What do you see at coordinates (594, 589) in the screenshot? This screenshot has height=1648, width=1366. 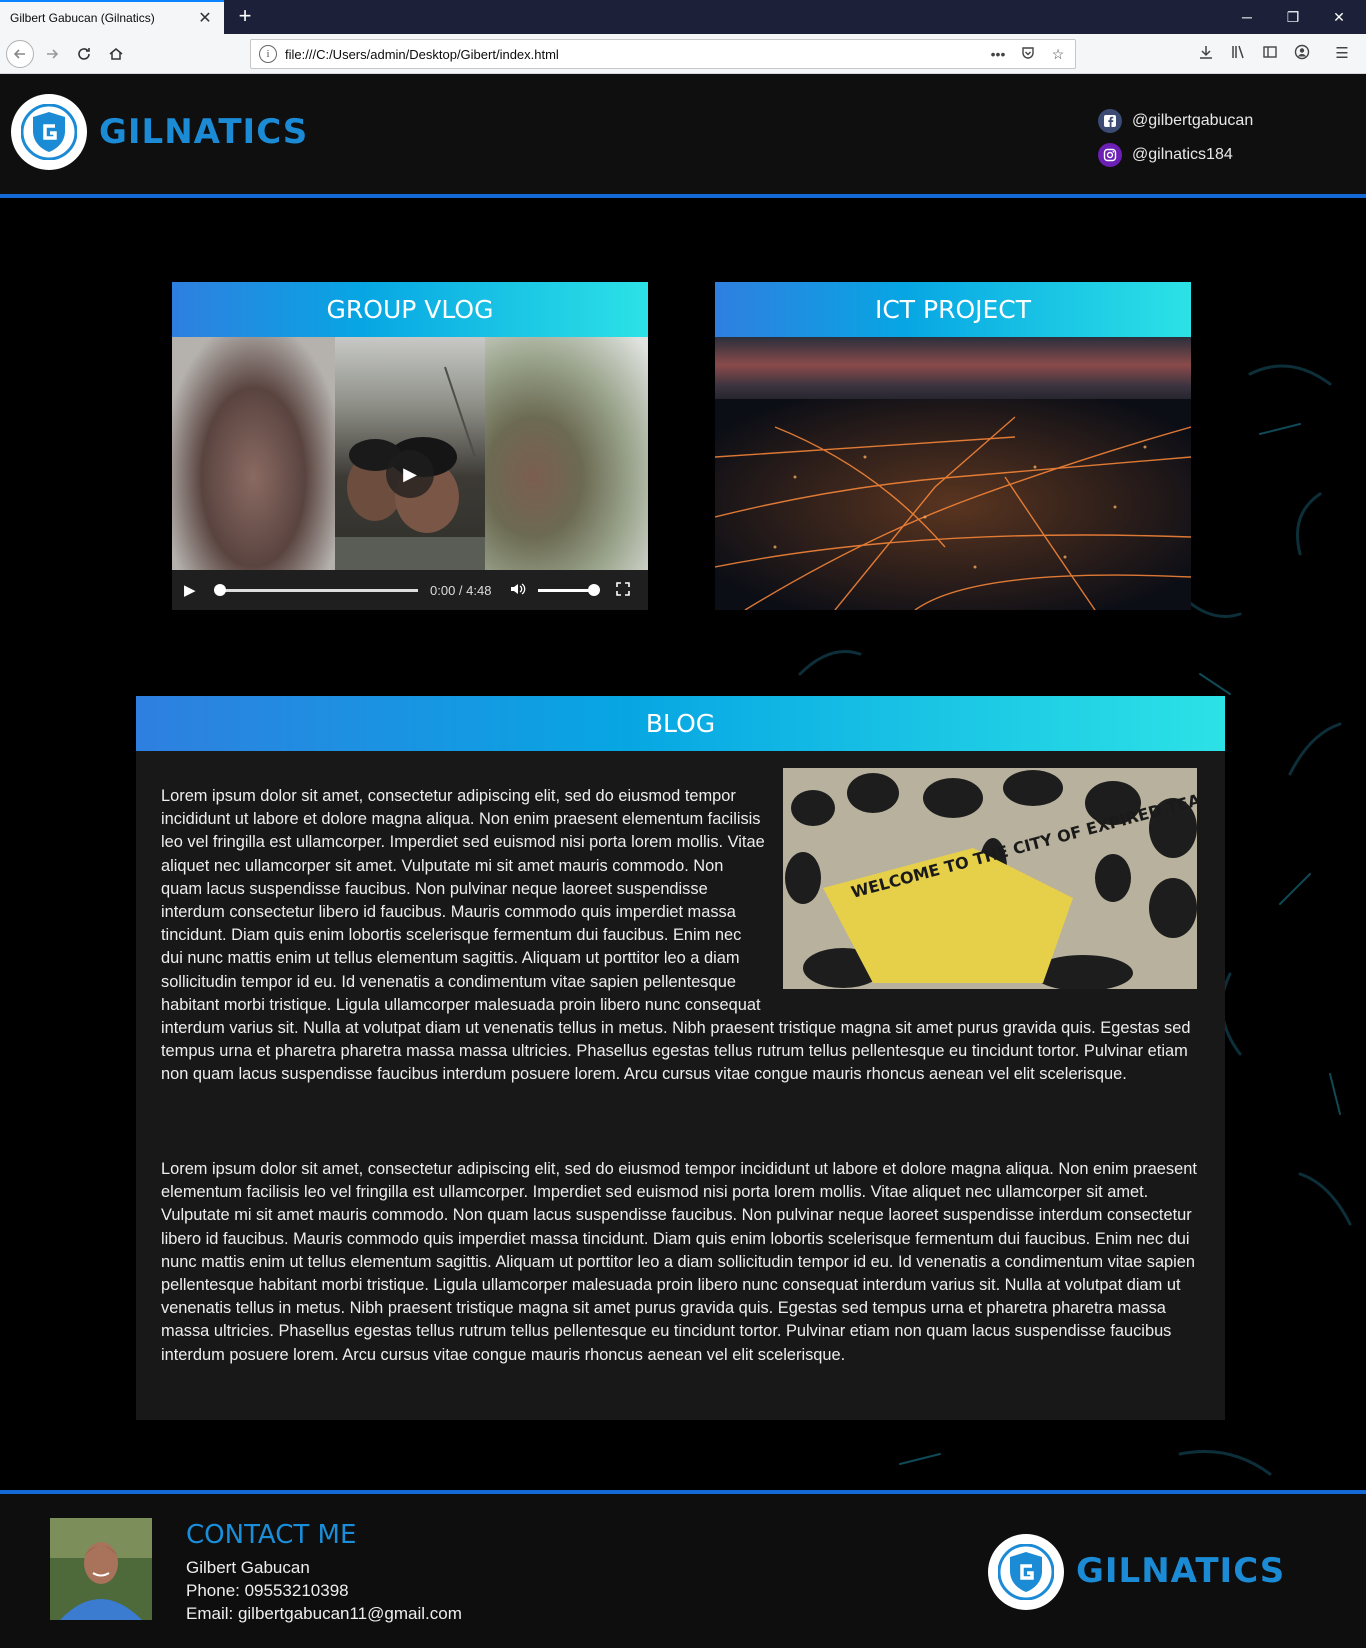 I see `volume-handle` at bounding box center [594, 589].